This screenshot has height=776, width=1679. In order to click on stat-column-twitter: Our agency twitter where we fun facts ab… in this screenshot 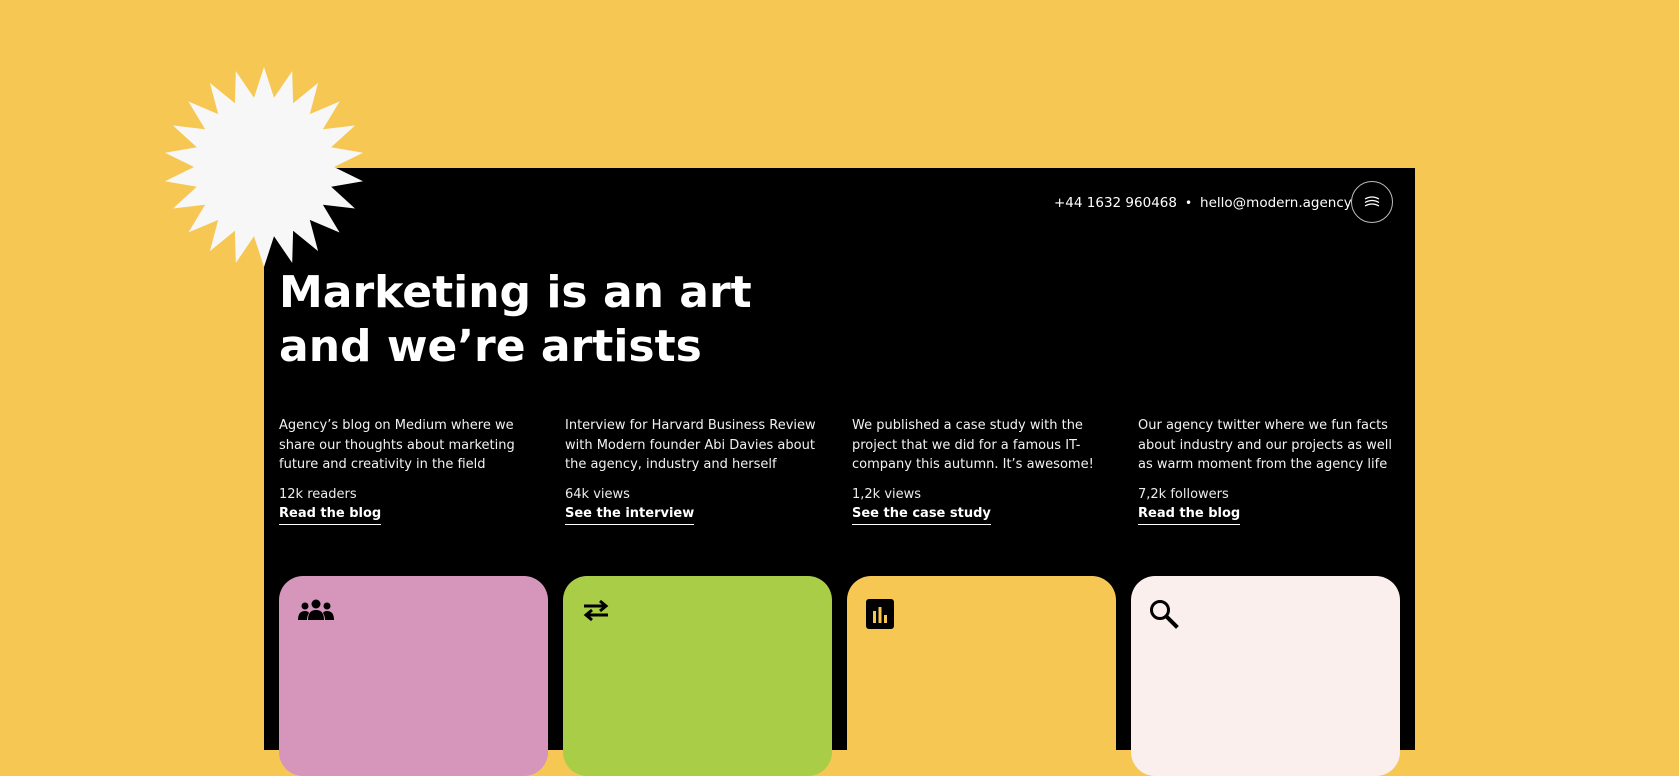, I will do `click(1273, 470)`.